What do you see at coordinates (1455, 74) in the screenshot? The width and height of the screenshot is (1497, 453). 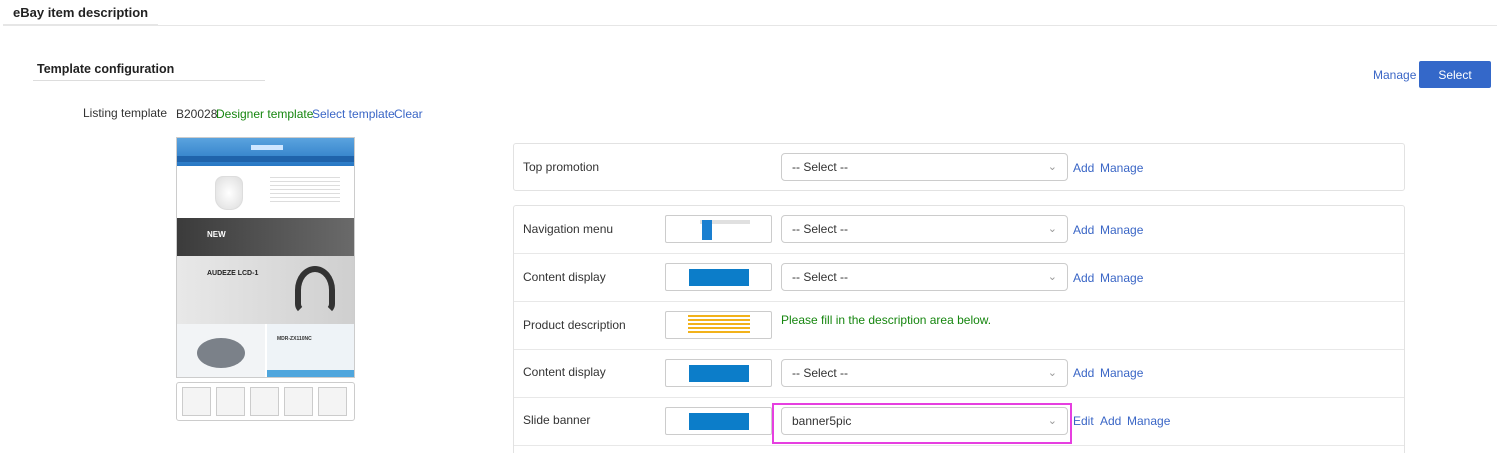 I see `select-button: Select` at bounding box center [1455, 74].